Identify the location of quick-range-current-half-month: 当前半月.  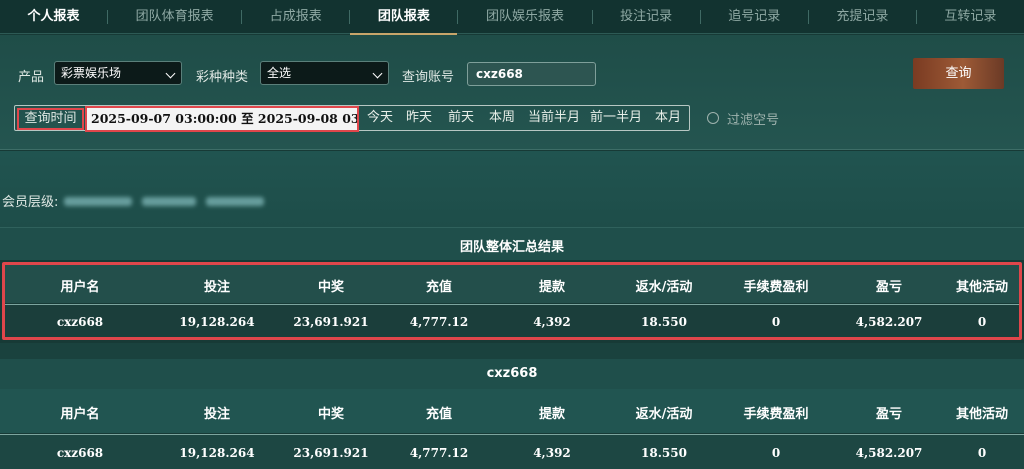
(554, 118).